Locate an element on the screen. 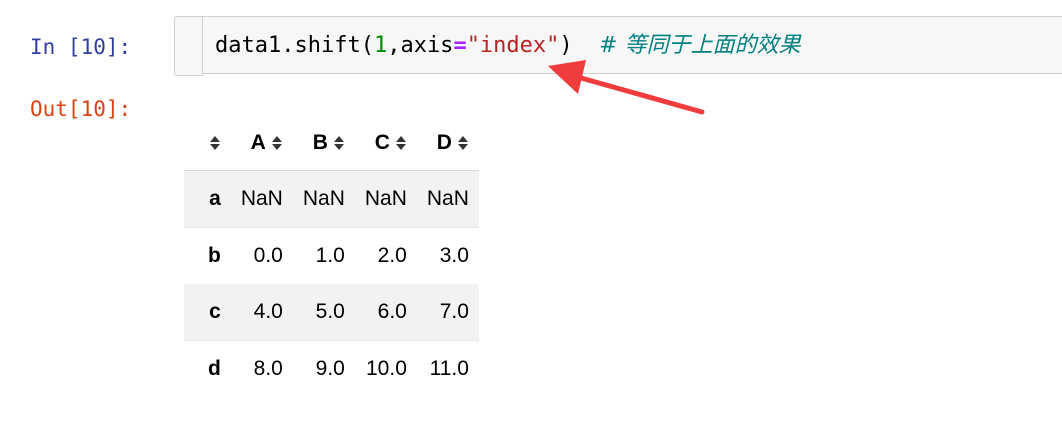 The image size is (1062, 422). table-cell: 5.0 is located at coordinates (323, 312).